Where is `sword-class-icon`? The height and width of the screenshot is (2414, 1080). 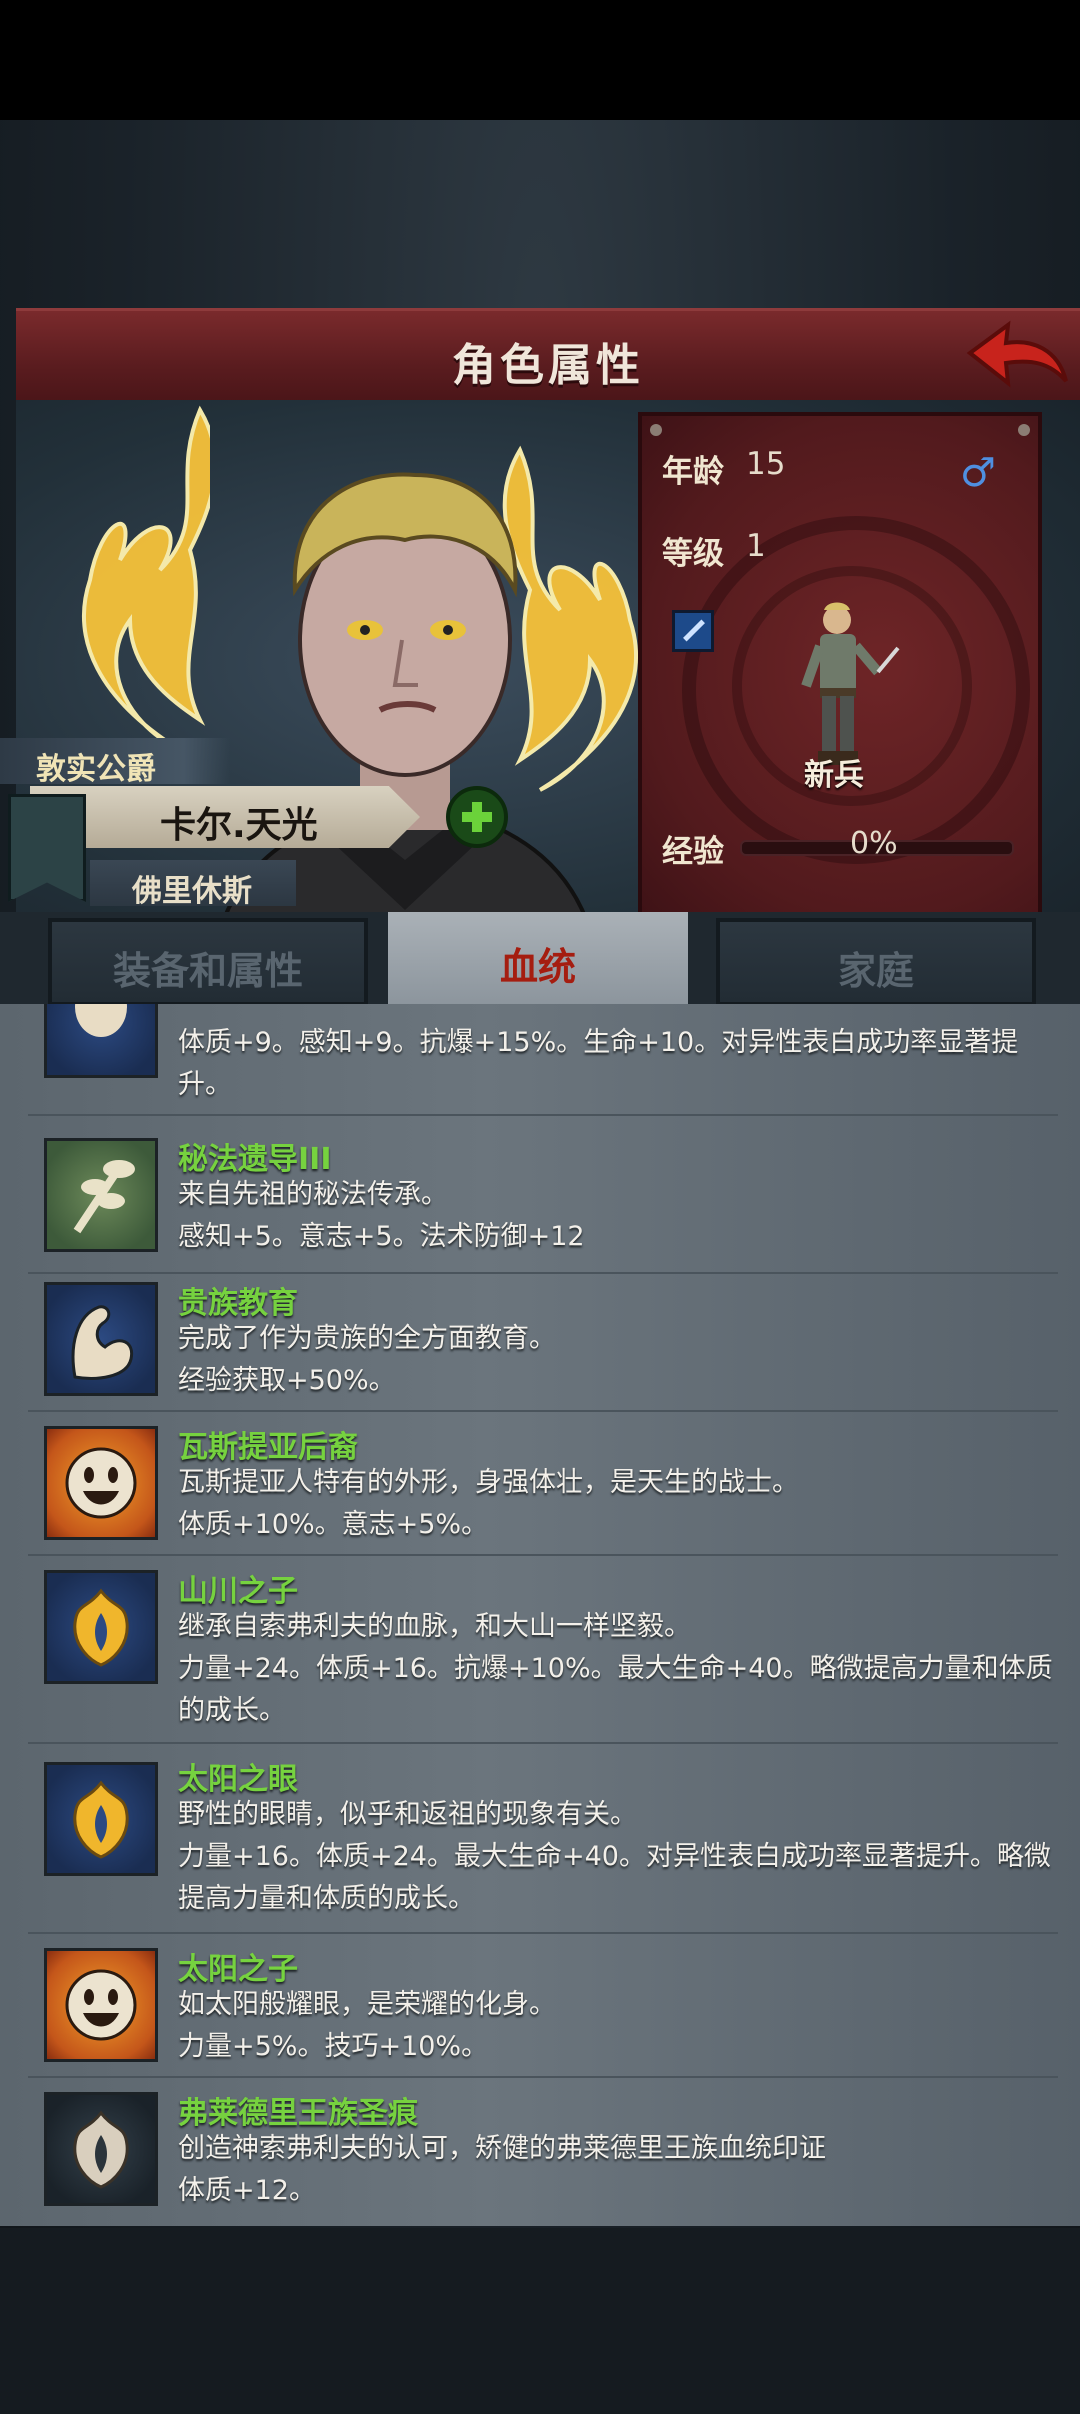
sword-class-icon is located at coordinates (693, 631).